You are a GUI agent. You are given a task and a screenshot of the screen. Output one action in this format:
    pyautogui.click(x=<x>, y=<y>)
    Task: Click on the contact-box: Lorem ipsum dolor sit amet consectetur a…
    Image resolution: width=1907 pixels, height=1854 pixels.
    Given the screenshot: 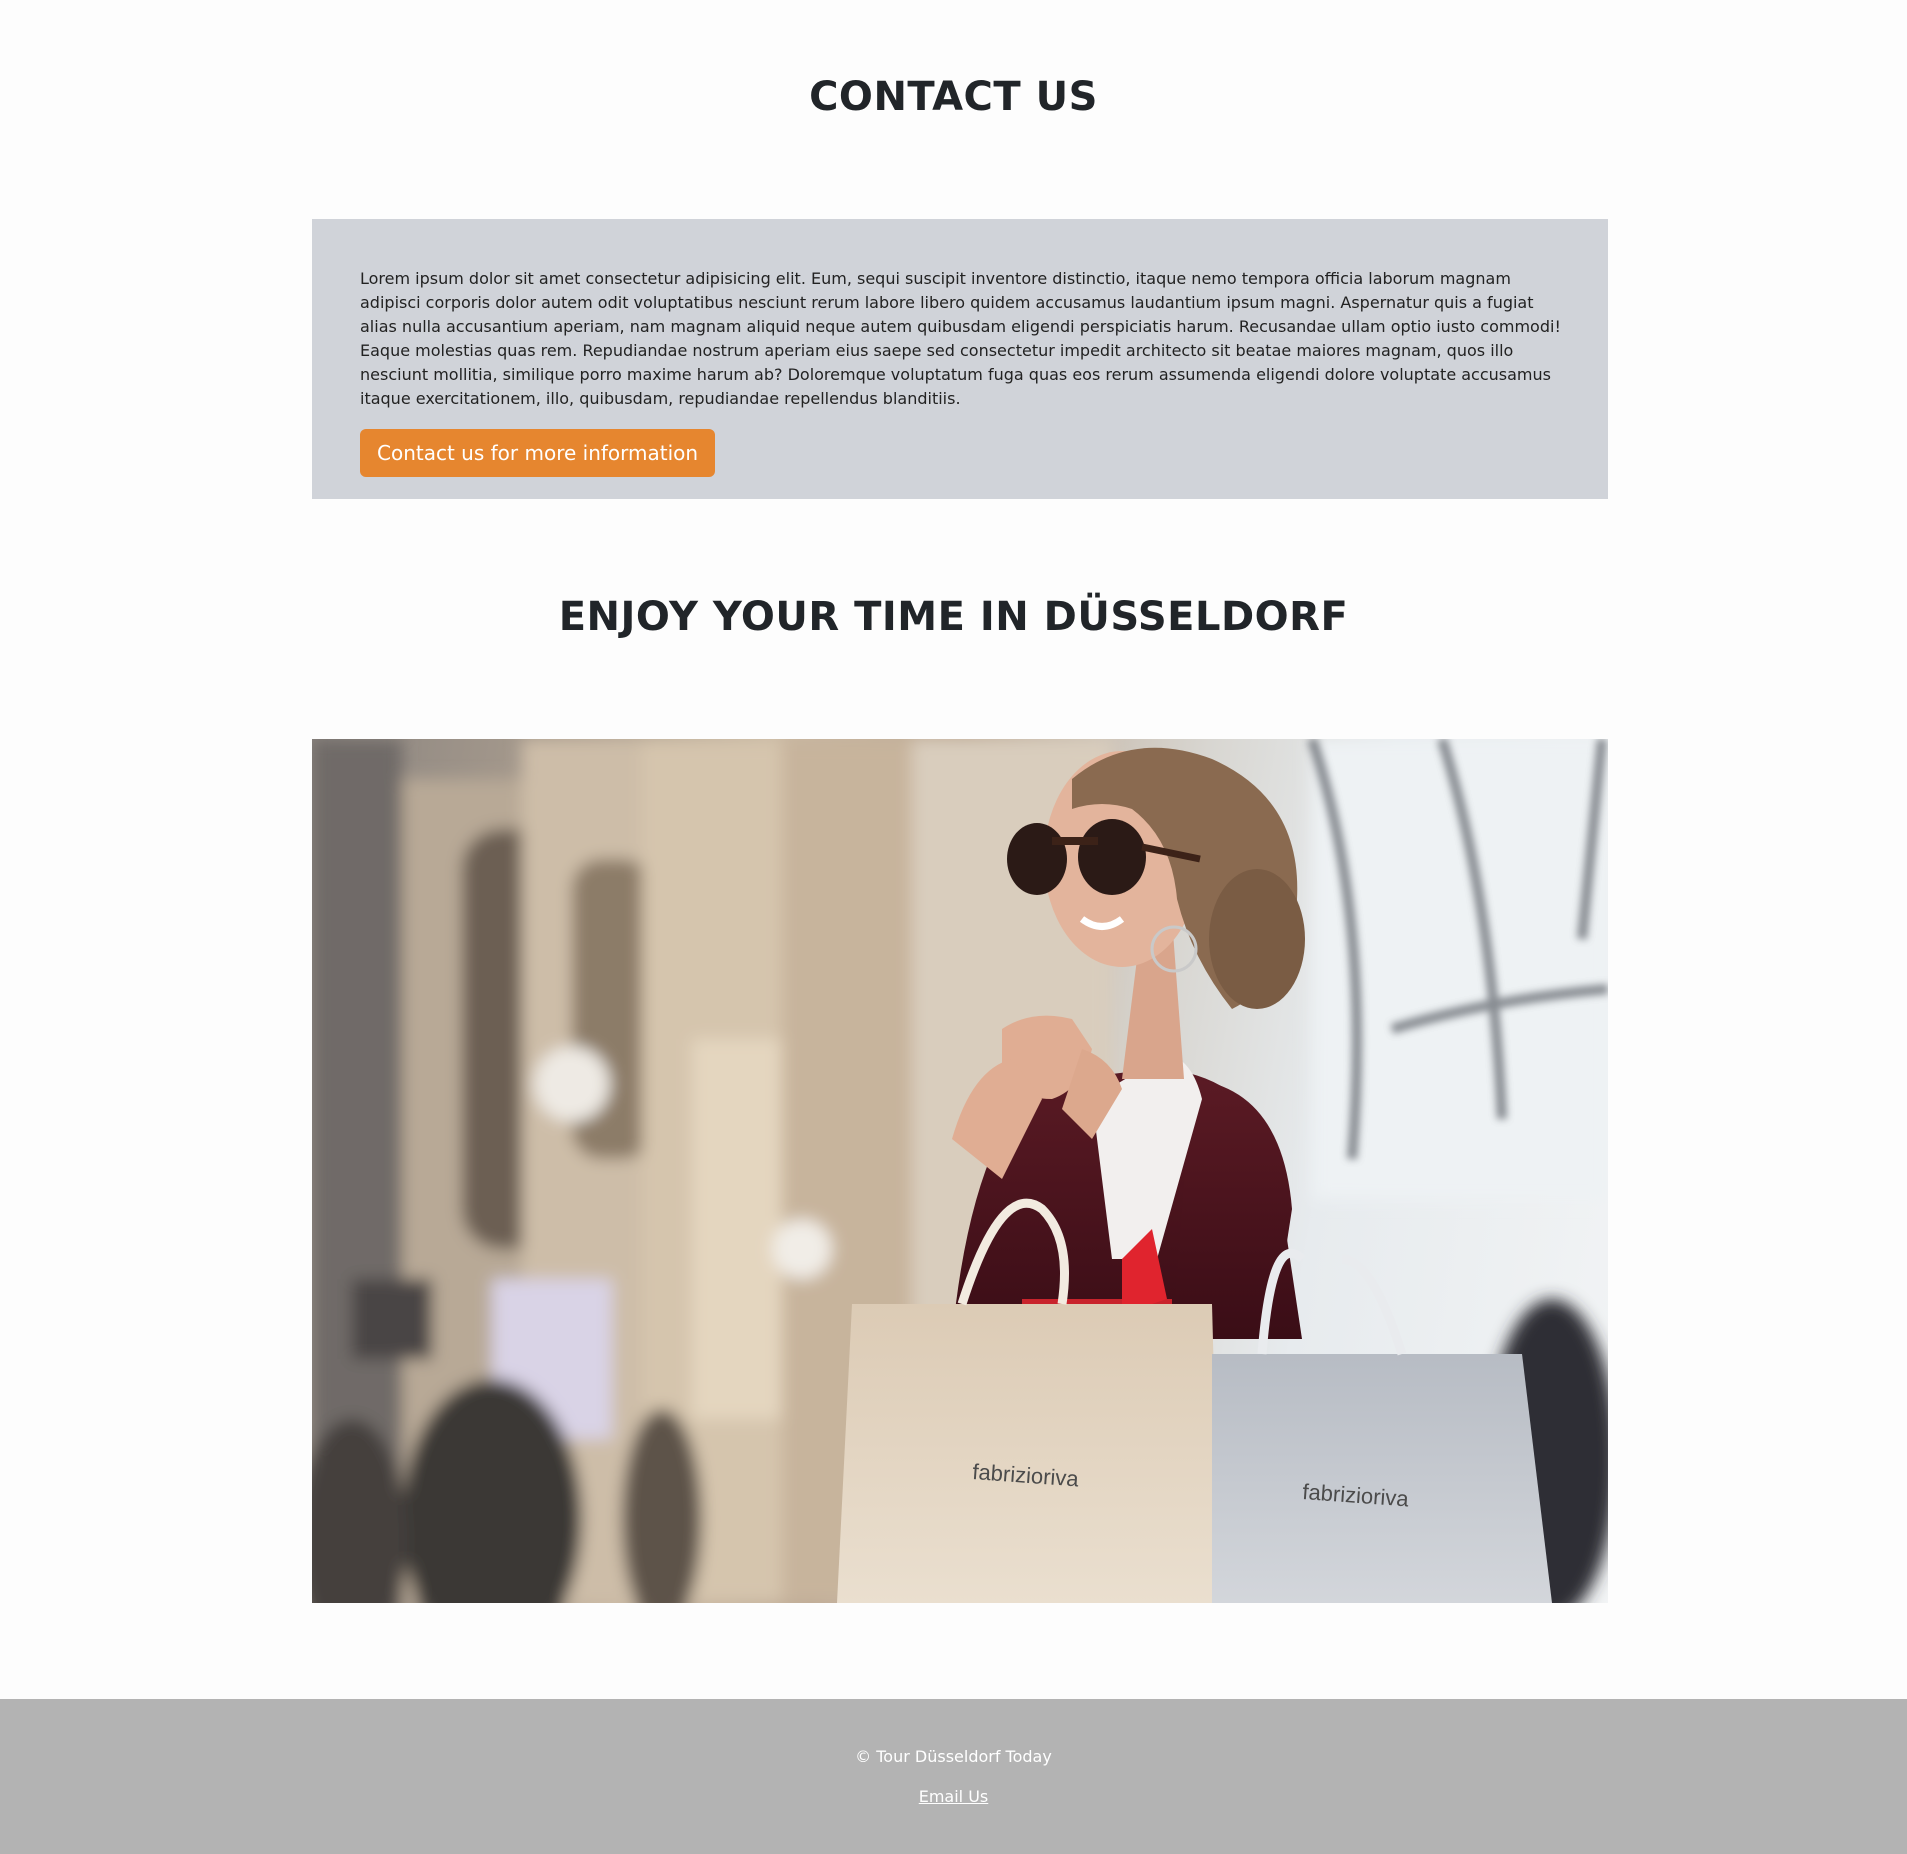 What is the action you would take?
    pyautogui.click(x=960, y=359)
    